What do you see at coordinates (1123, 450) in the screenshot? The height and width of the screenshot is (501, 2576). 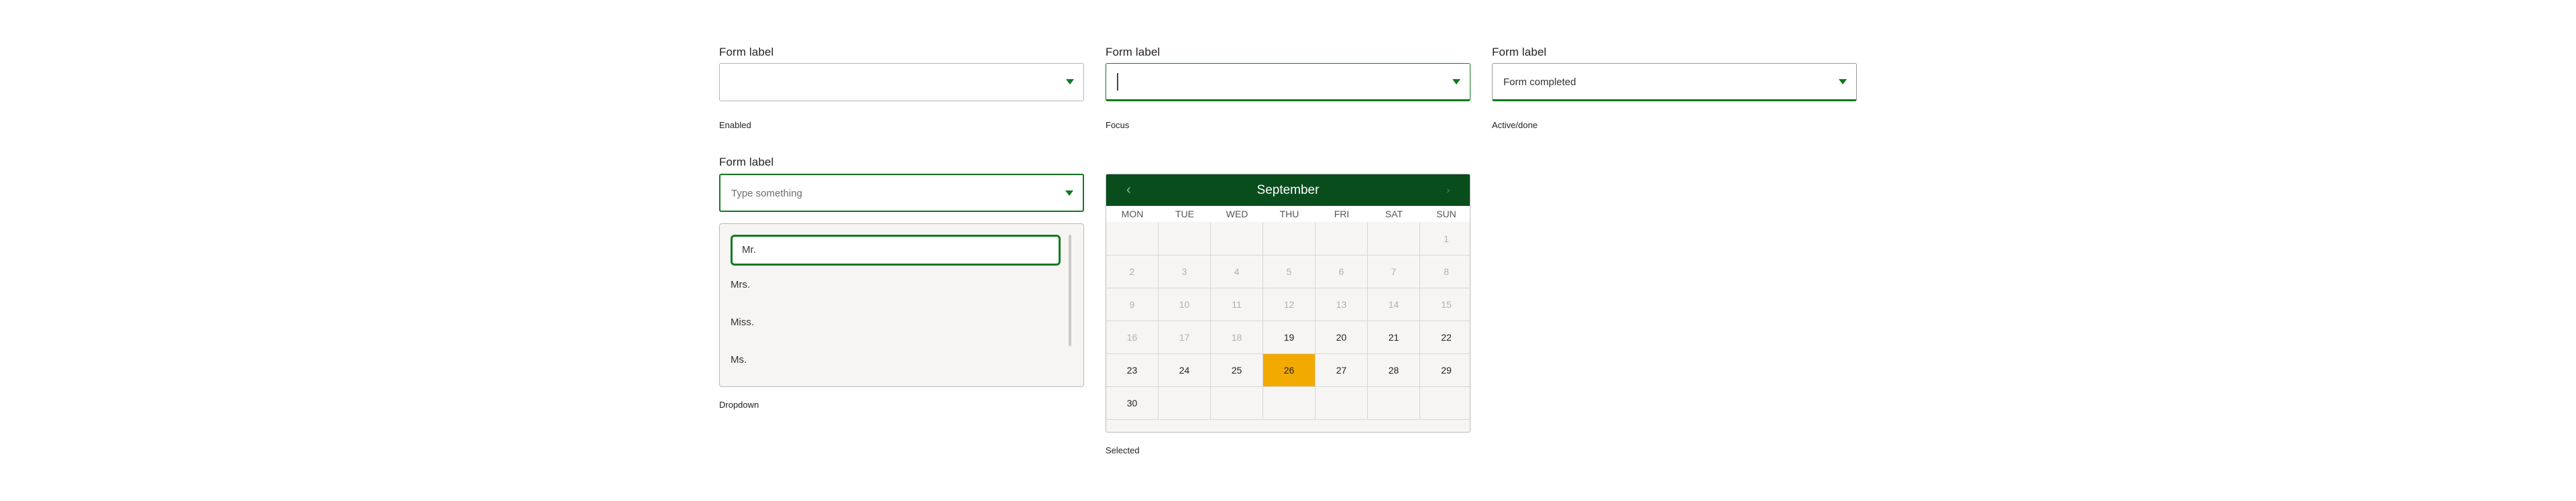 I see `caption-selected: Selected` at bounding box center [1123, 450].